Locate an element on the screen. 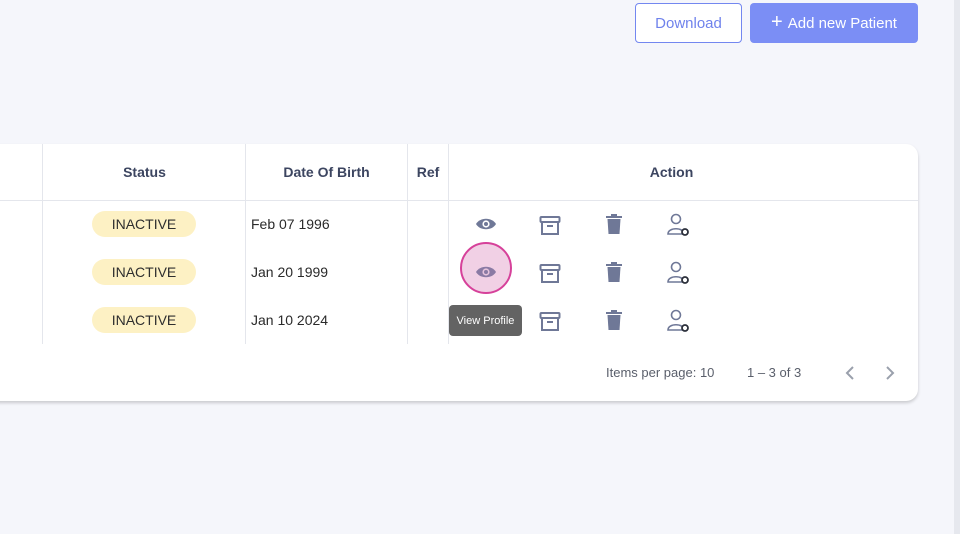  column-header-status: Status is located at coordinates (144, 172).